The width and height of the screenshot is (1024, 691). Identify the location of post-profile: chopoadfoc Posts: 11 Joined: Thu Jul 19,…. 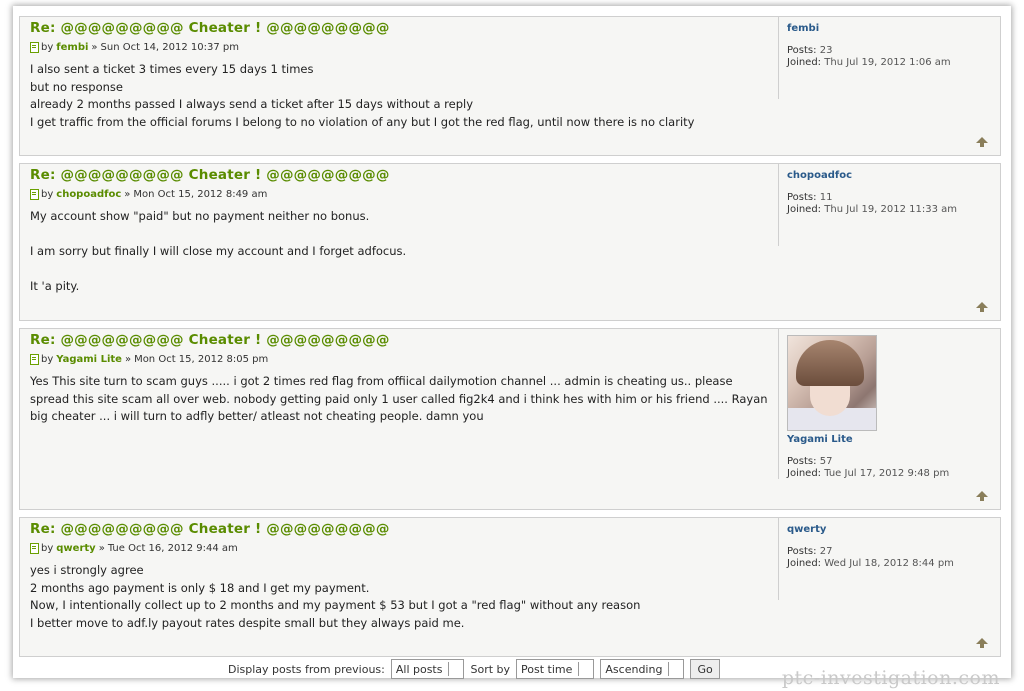
(886, 205).